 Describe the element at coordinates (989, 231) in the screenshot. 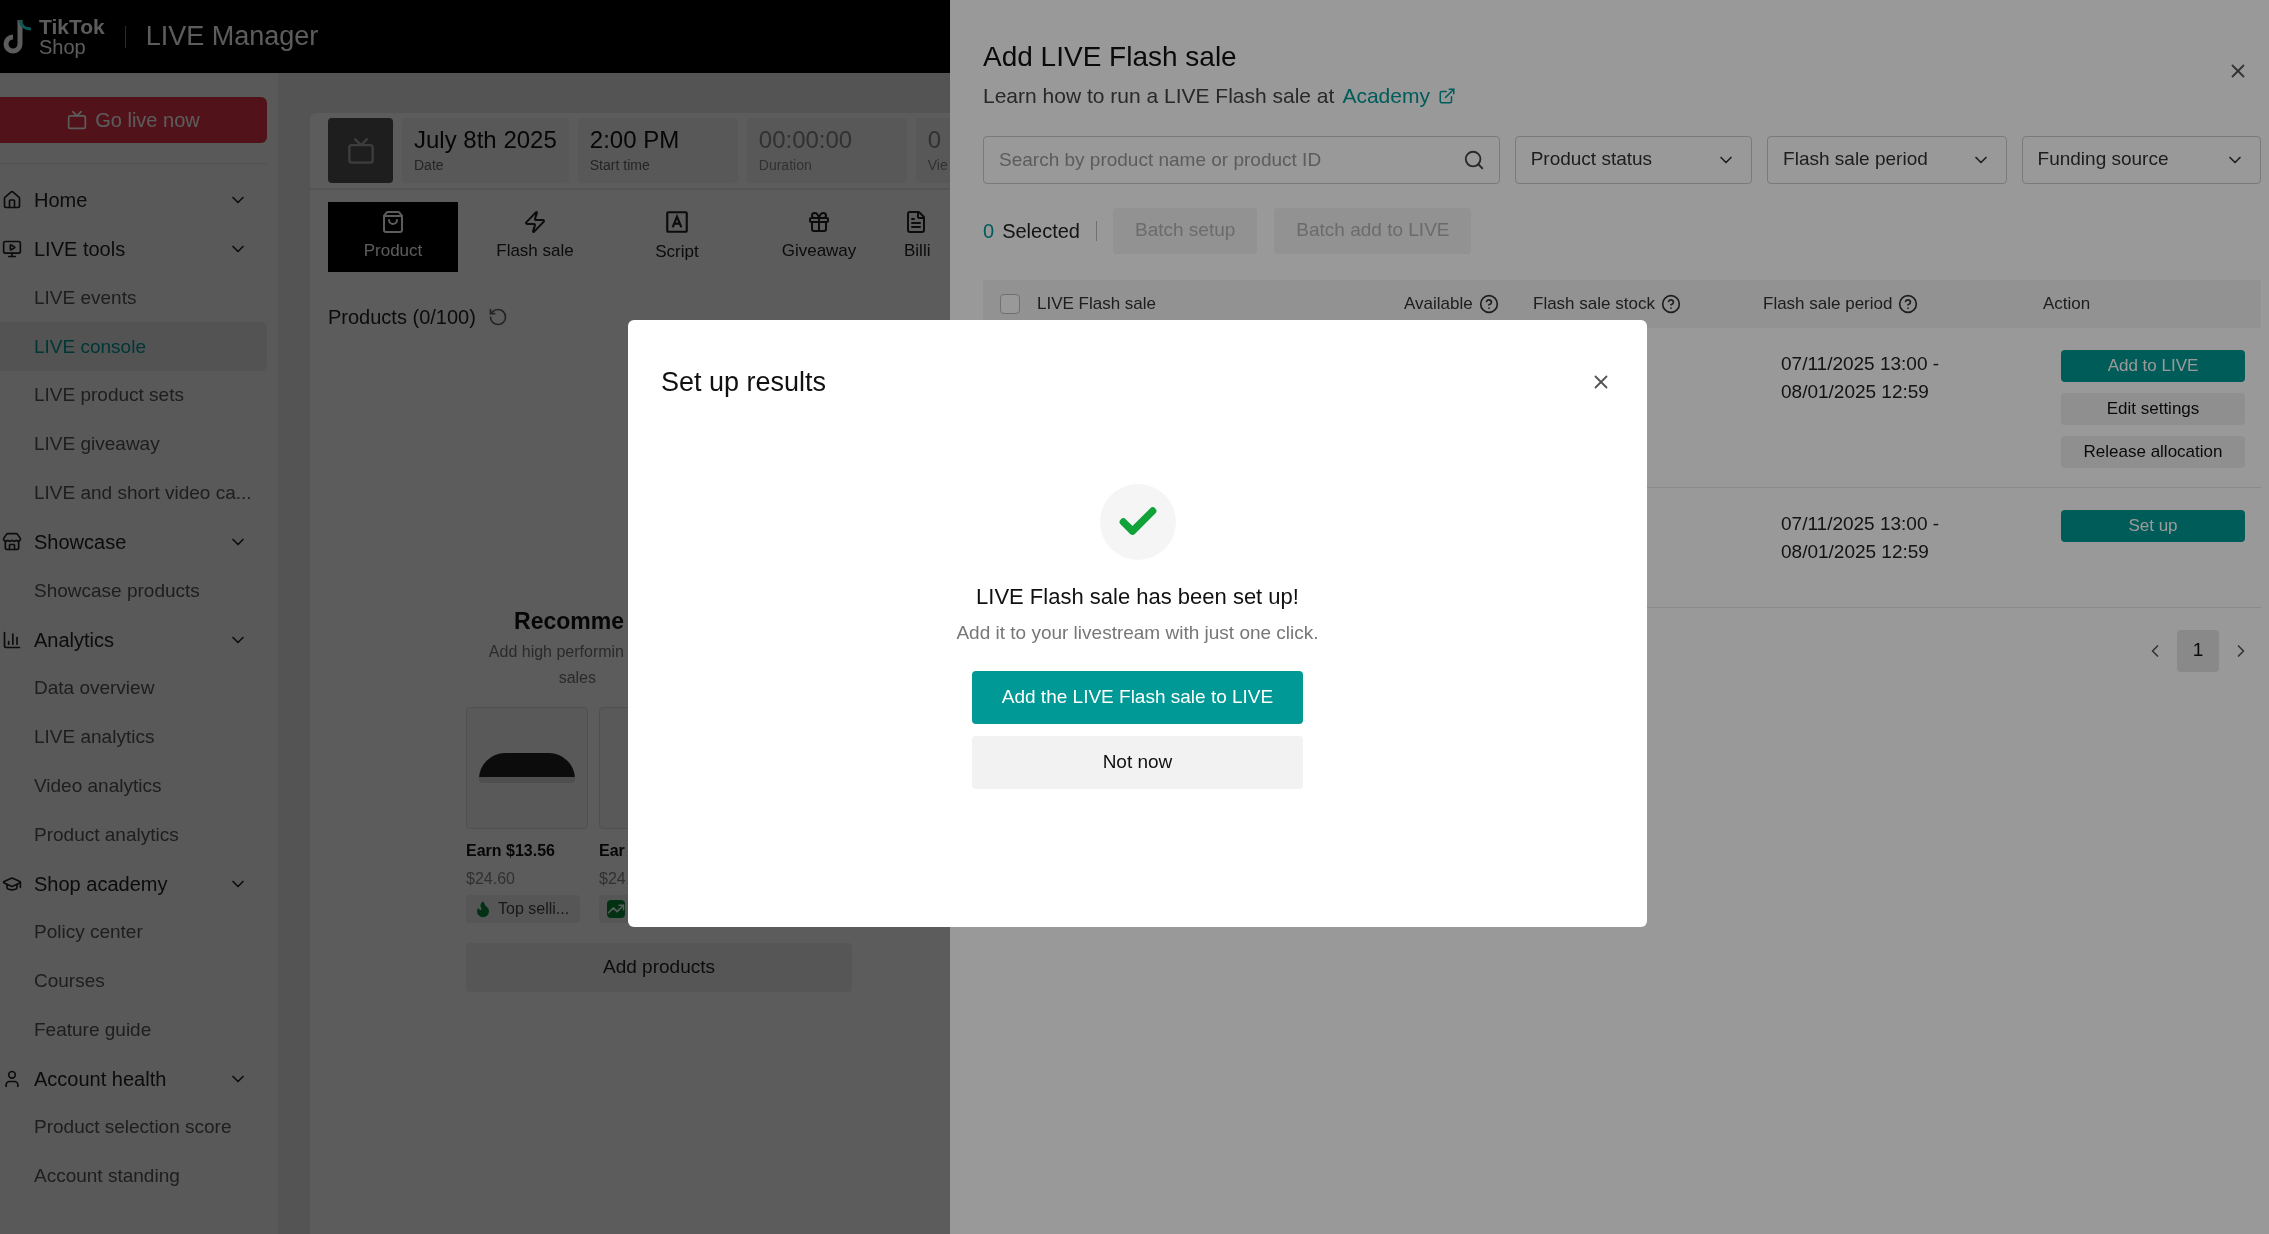

I see `selected-count: 0` at that location.